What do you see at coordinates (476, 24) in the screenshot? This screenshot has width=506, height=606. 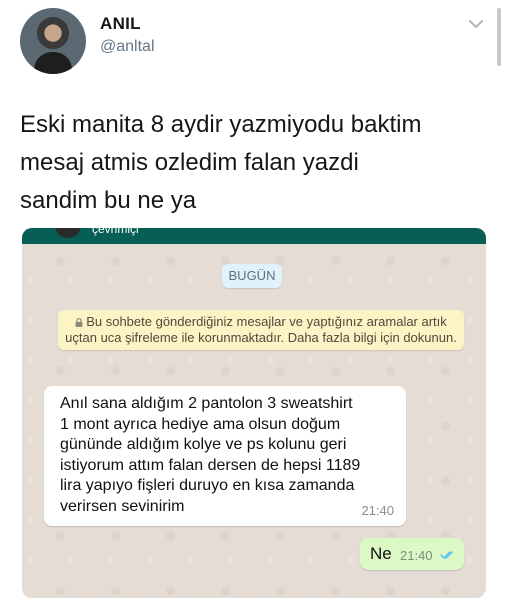 I see `chevron-down-icon` at bounding box center [476, 24].